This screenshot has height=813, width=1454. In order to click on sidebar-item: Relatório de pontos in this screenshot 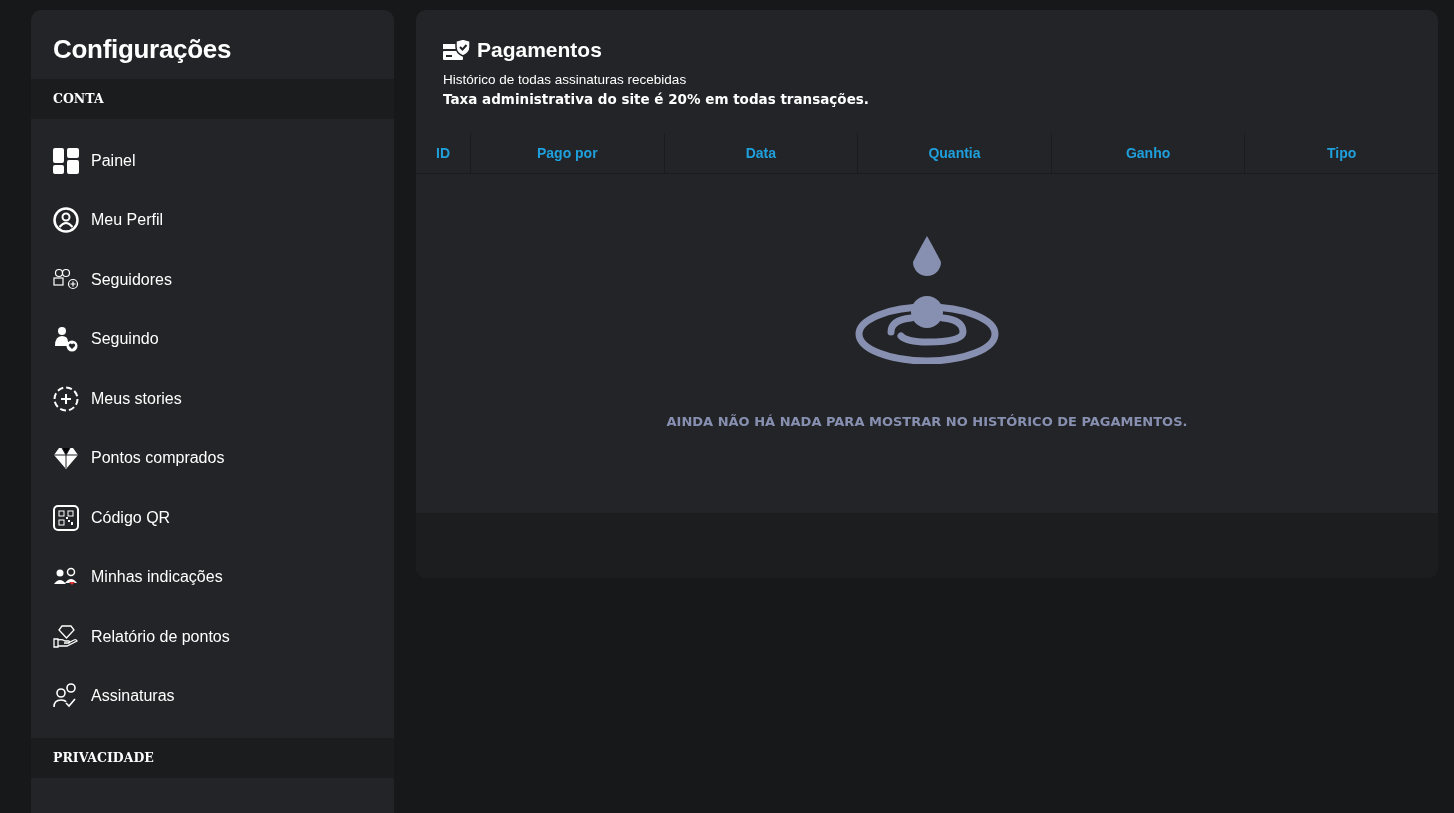, I will do `click(212, 637)`.